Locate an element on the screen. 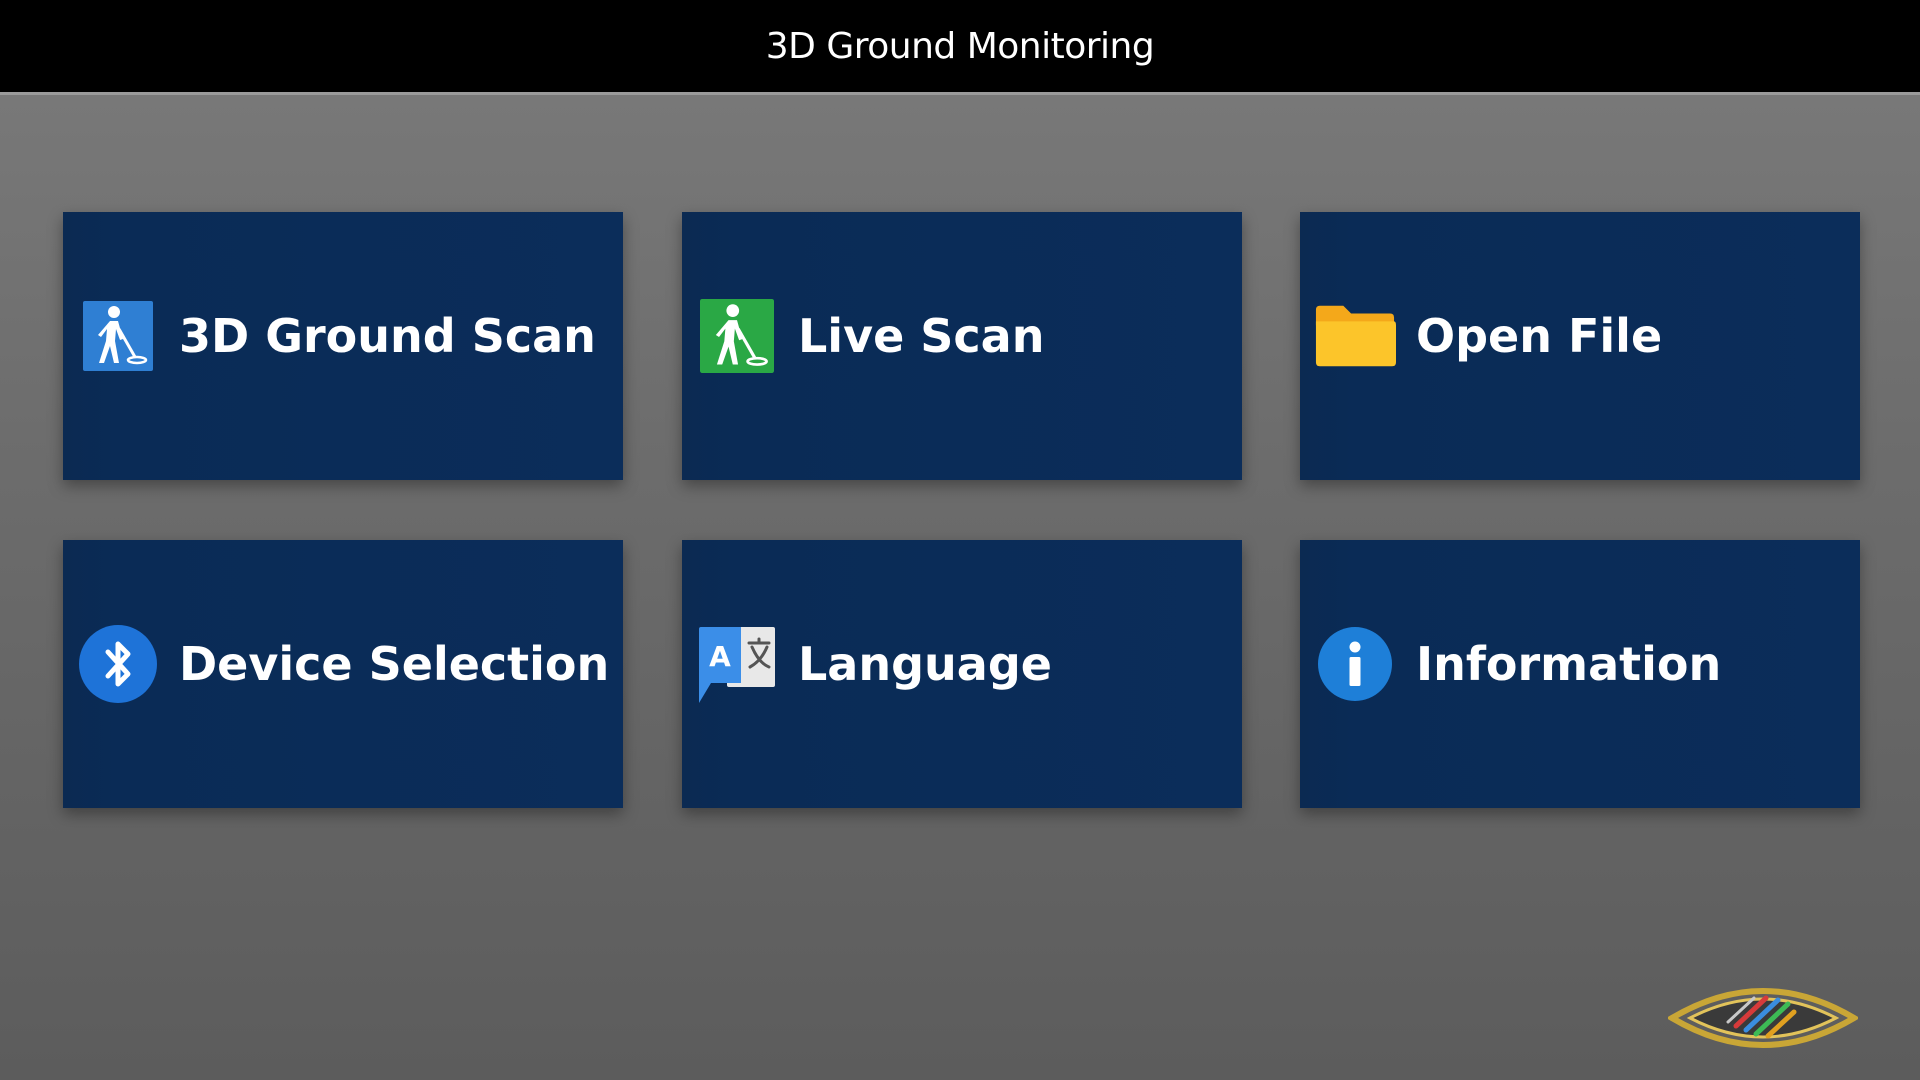  brand-logo is located at coordinates (1763, 1018).